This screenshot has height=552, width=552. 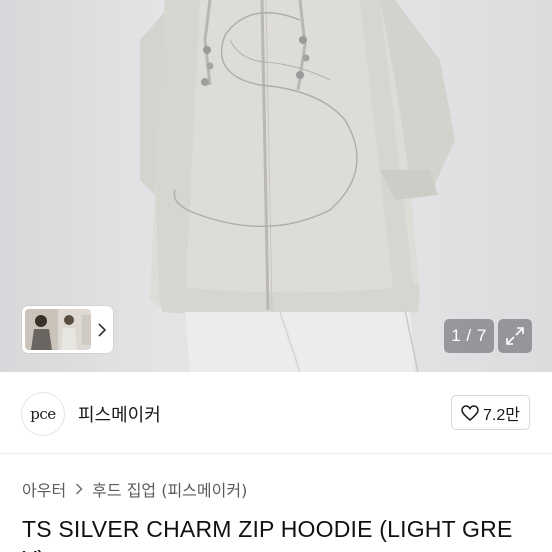 I want to click on image-counter: 1 / 7, so click(x=469, y=336).